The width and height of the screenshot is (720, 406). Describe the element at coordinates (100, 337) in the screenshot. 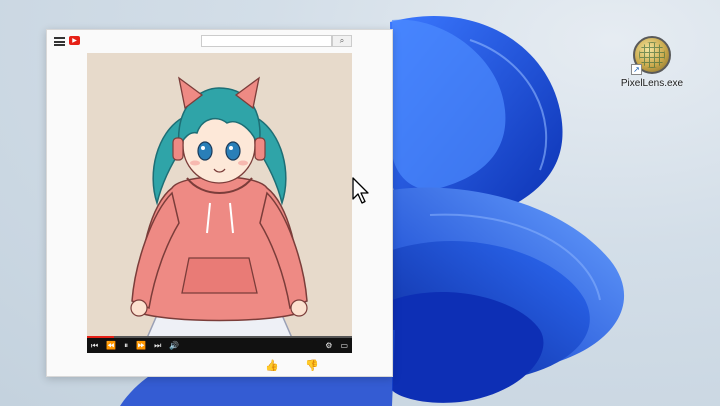

I see `progress-fill` at that location.